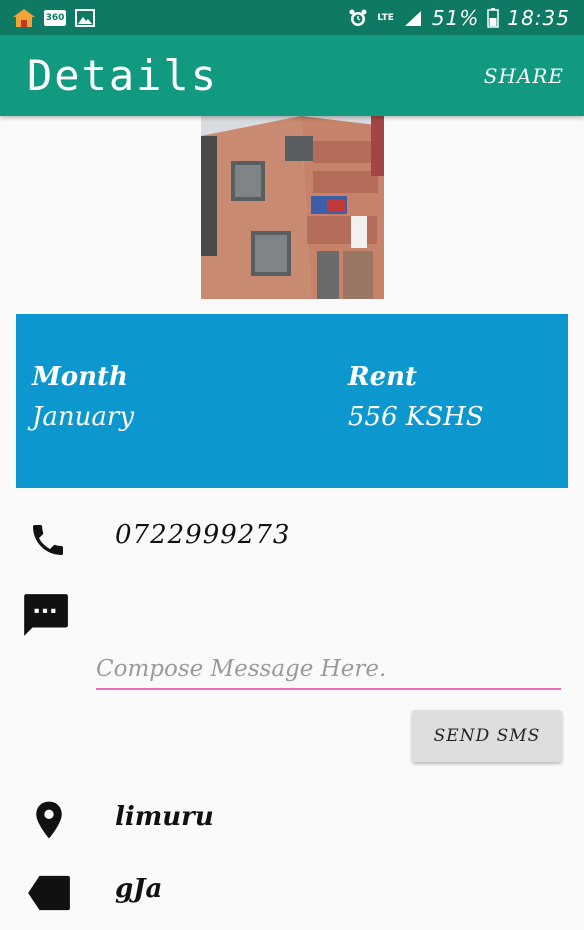 This screenshot has width=584, height=930. I want to click on signal-icon, so click(413, 18).